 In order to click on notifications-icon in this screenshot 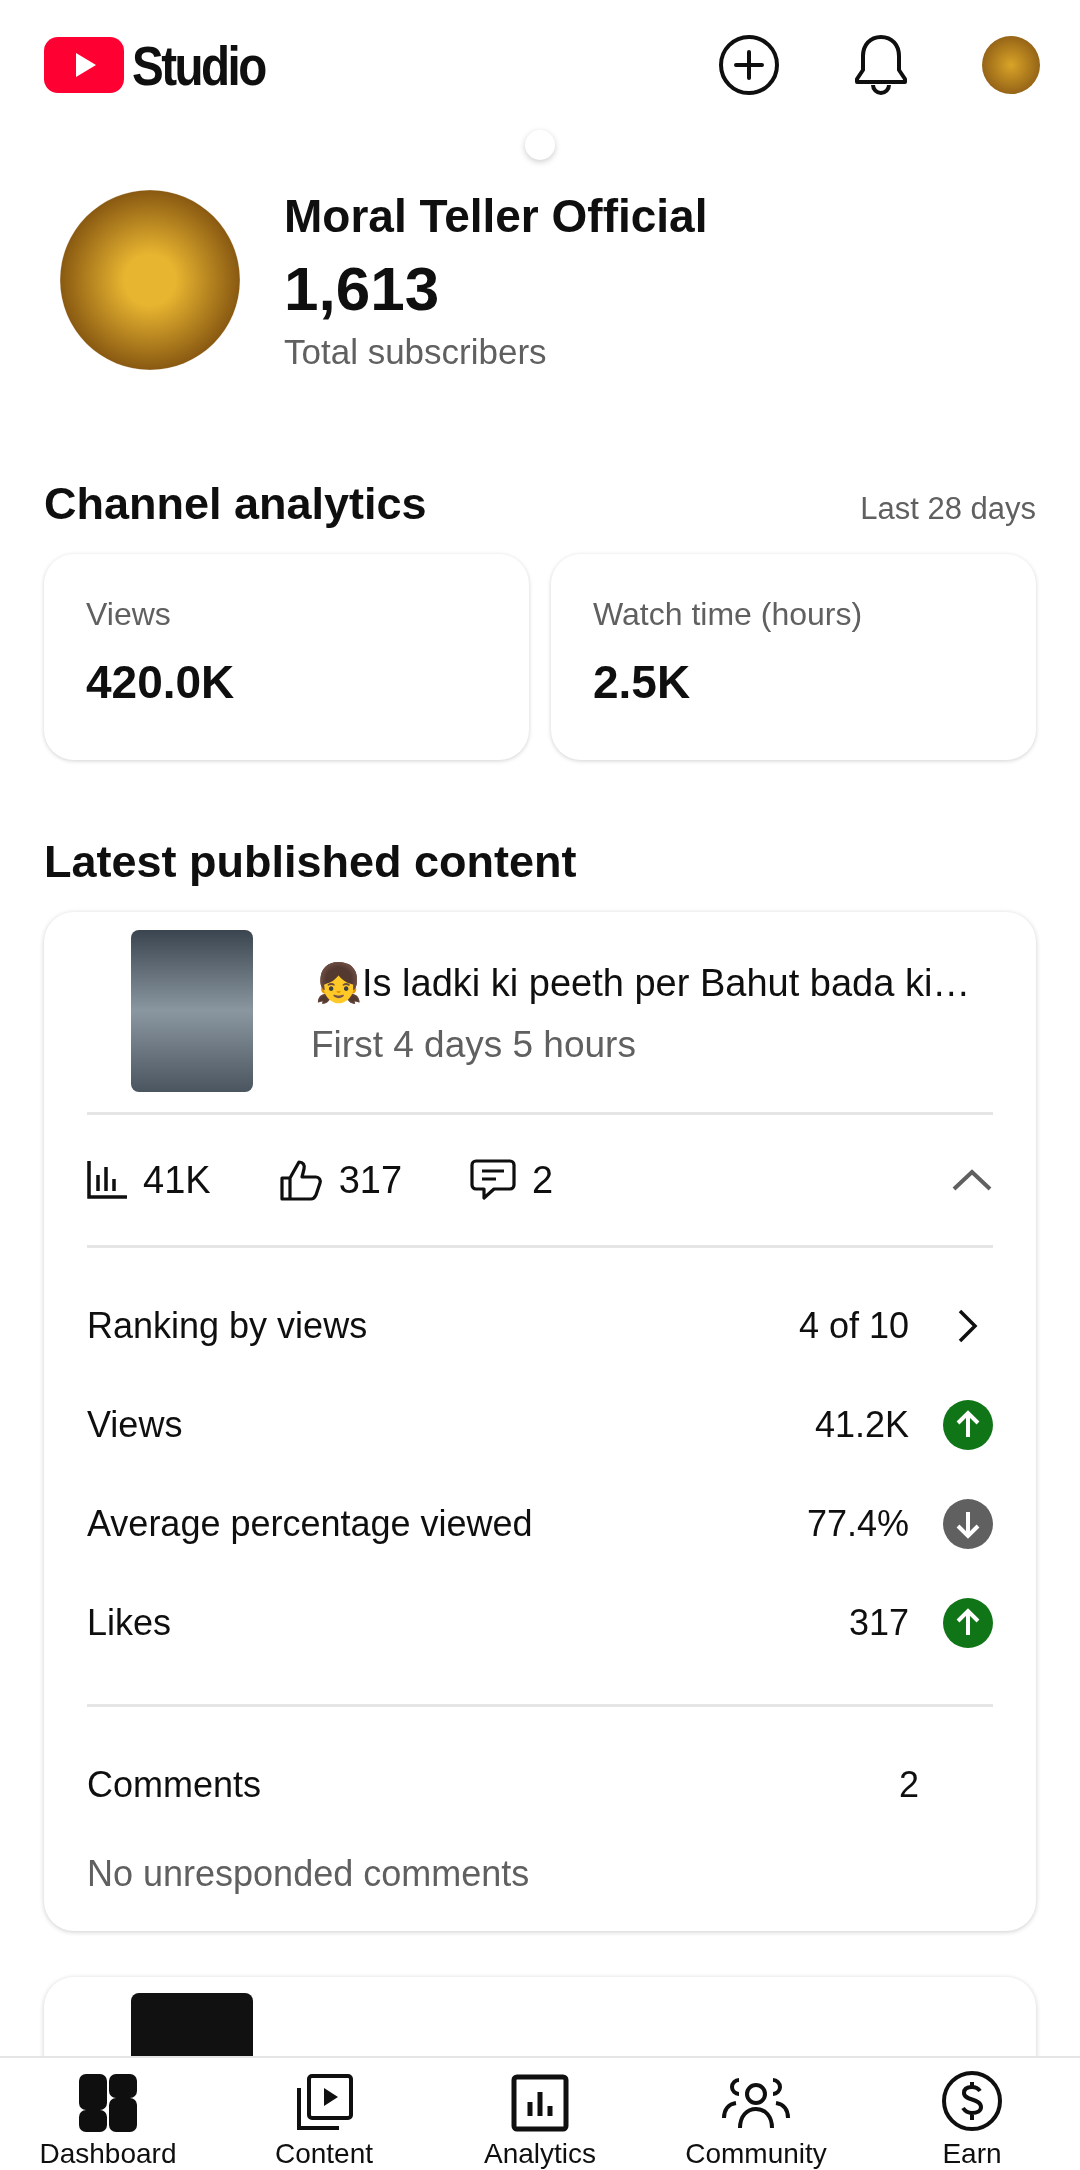, I will do `click(881, 65)`.